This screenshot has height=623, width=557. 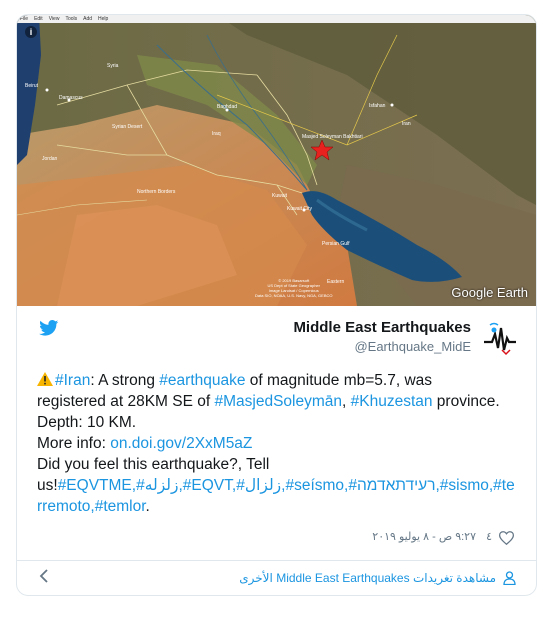 I want to click on tweet-line-3: Depth: 10 KM., so click(x=87, y=422).